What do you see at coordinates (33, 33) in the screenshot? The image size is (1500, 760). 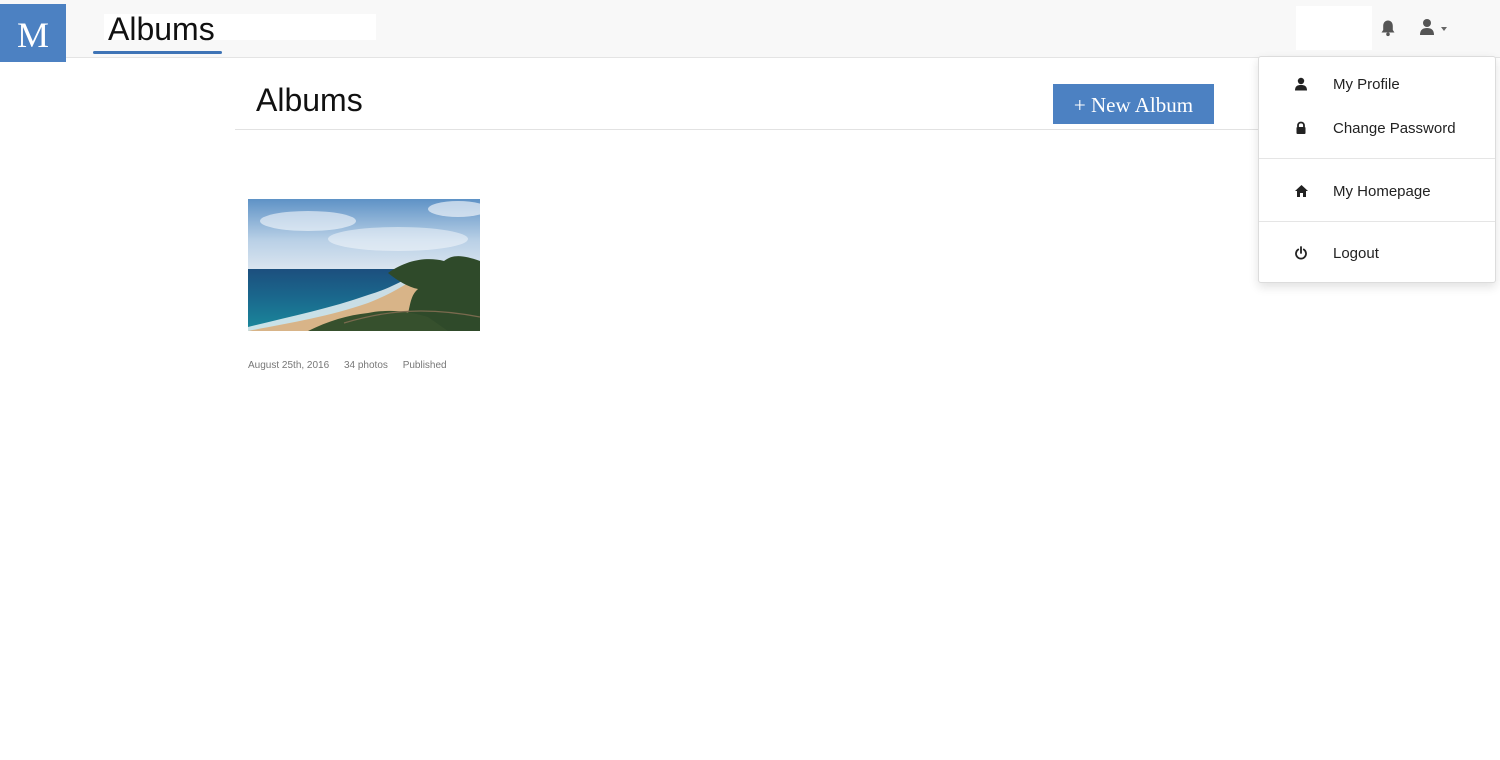 I see `brand-logo: M` at bounding box center [33, 33].